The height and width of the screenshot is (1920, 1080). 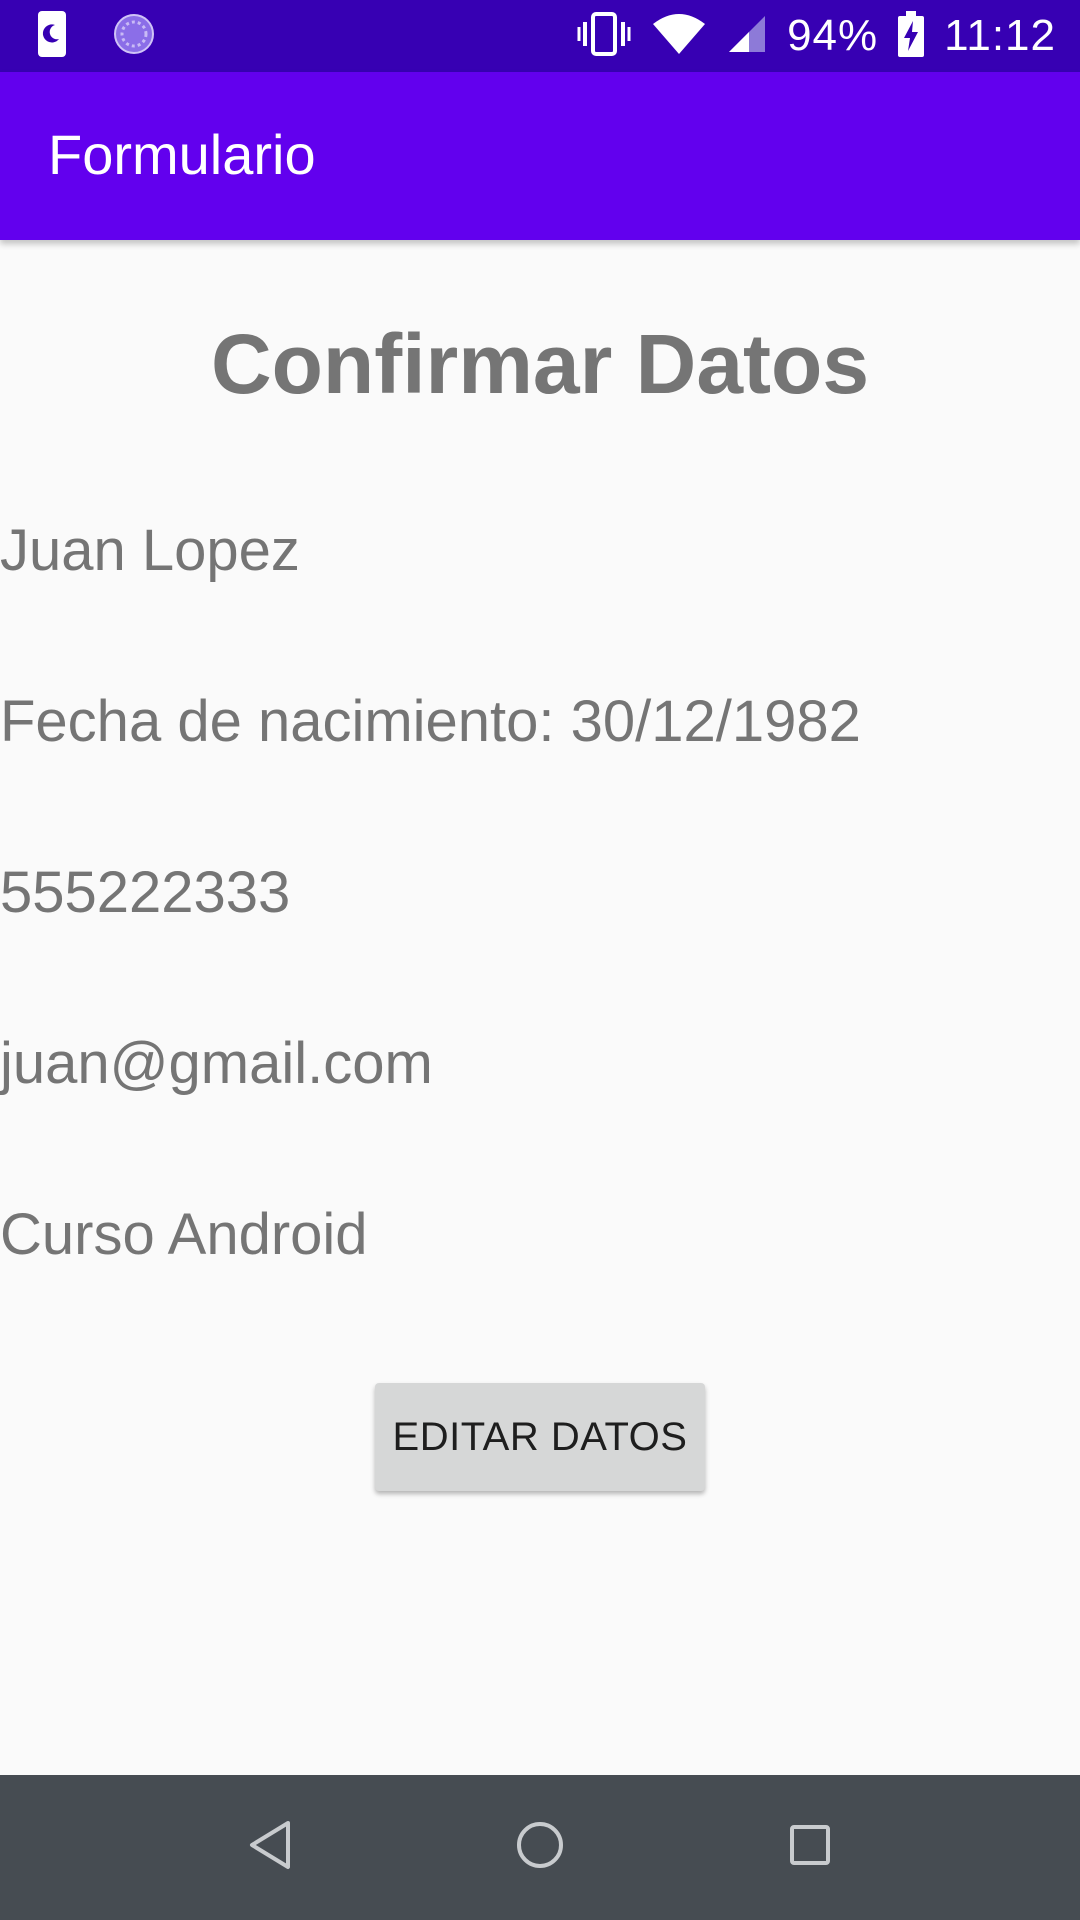 I want to click on back-button, so click(x=270, y=1847).